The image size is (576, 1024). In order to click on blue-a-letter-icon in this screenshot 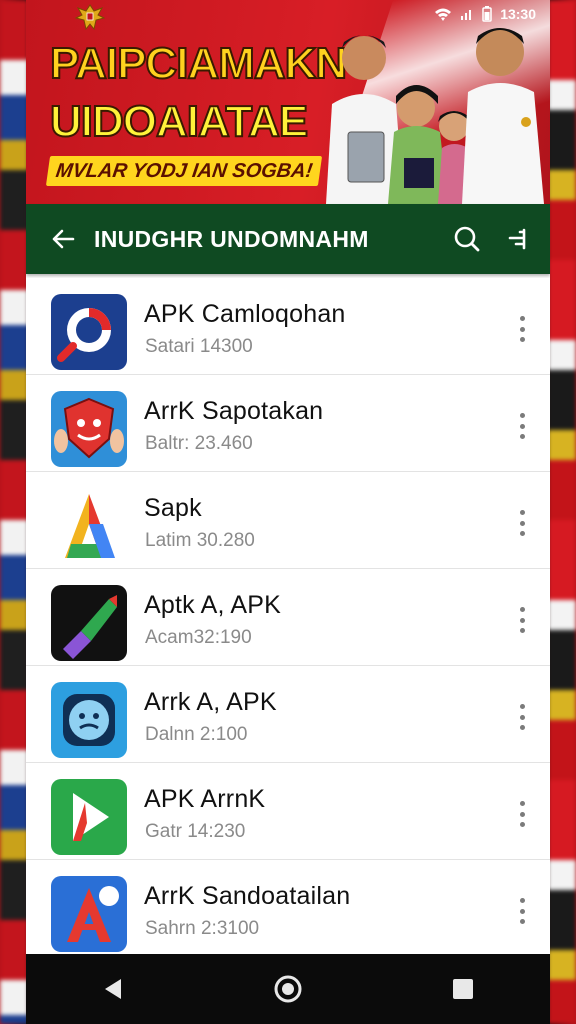, I will do `click(89, 914)`.